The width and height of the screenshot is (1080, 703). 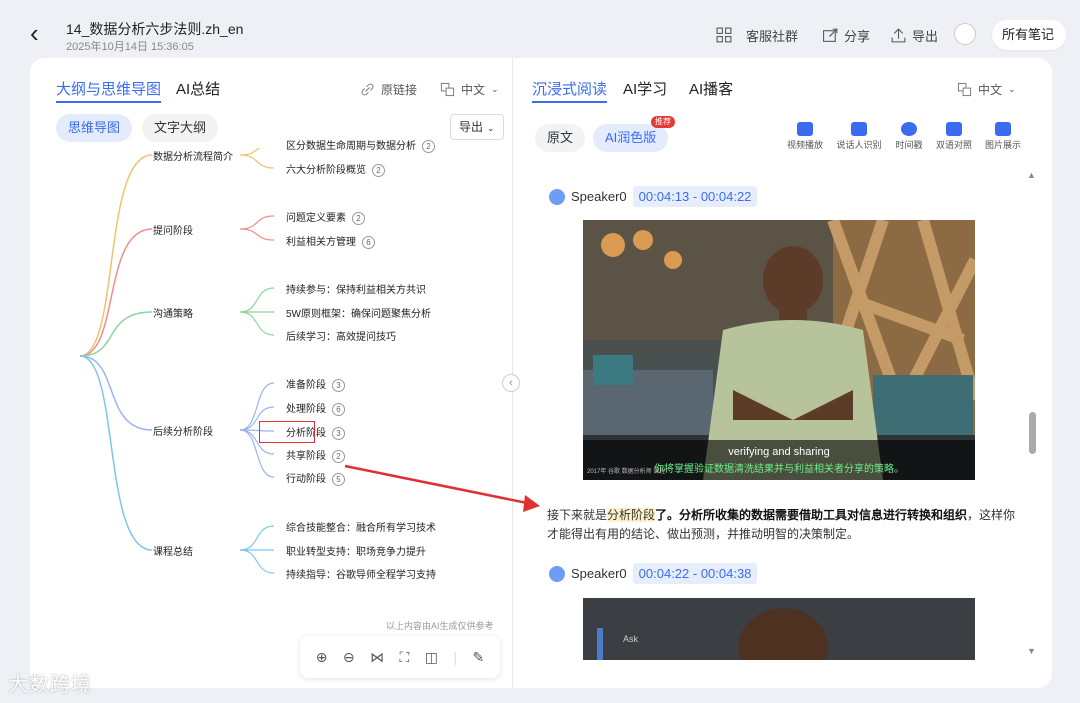 I want to click on clock-icon, so click(x=909, y=129).